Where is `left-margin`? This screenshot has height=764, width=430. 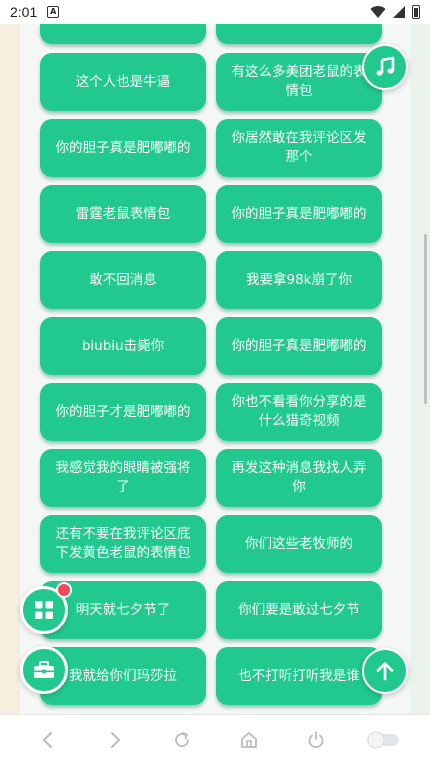
left-margin is located at coordinates (10, 369).